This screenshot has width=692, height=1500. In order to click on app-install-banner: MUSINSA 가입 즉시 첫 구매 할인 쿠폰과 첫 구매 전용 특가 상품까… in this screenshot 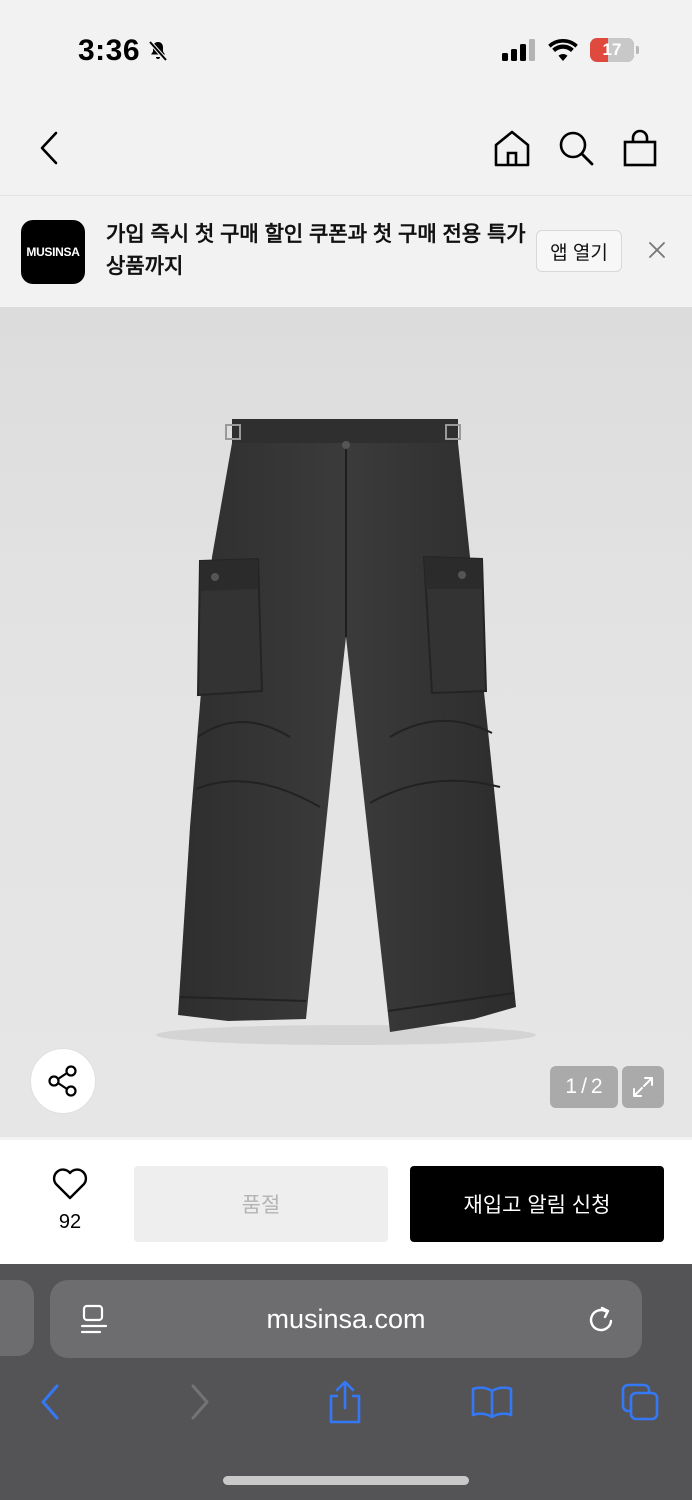, I will do `click(346, 252)`.